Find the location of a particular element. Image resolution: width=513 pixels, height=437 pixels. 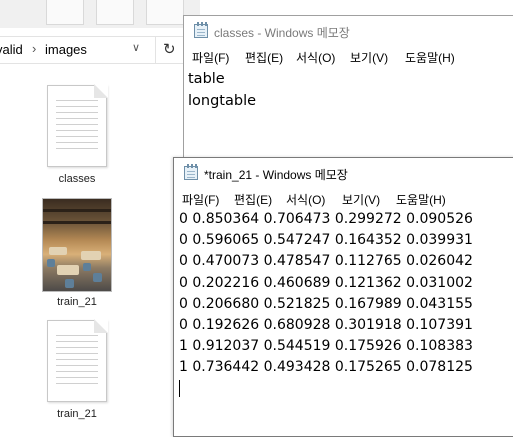

text-line: table is located at coordinates (206, 79).